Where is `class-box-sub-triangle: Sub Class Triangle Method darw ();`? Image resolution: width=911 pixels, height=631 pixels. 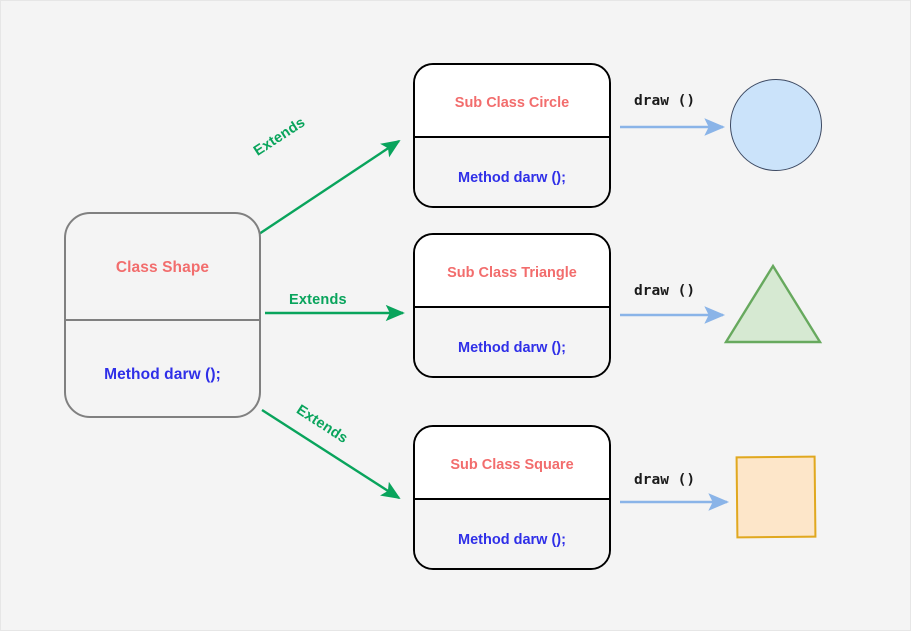 class-box-sub-triangle: Sub Class Triangle Method darw (); is located at coordinates (512, 305).